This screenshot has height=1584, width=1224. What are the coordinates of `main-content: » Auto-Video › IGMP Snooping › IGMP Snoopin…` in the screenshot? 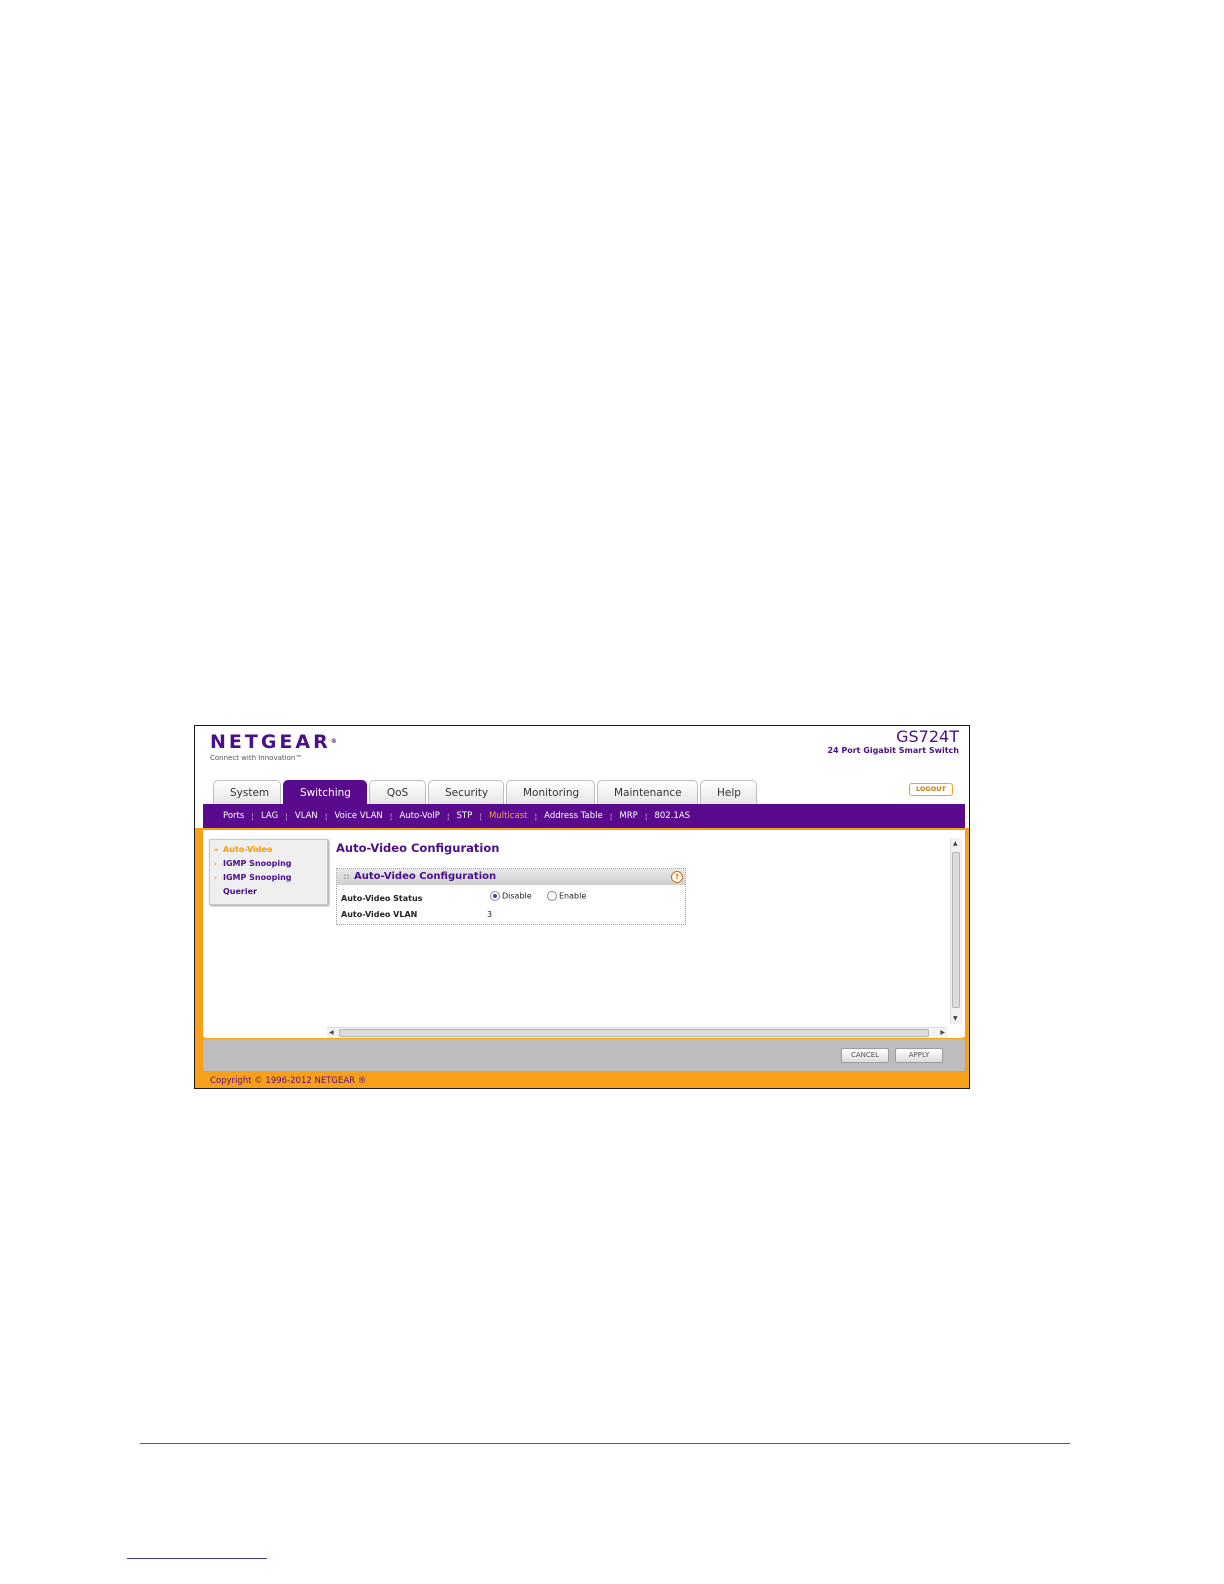 It's located at (584, 934).